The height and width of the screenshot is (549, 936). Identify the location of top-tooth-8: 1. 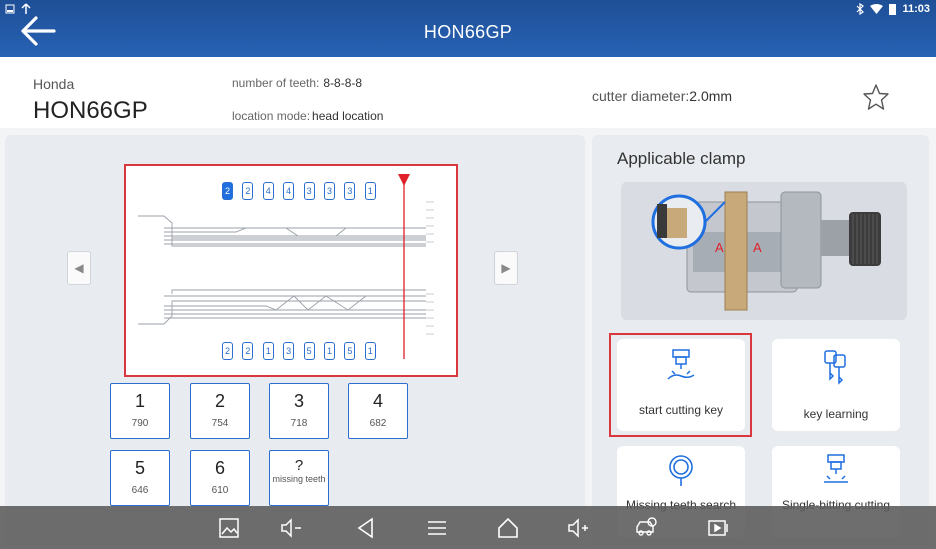
(370, 191).